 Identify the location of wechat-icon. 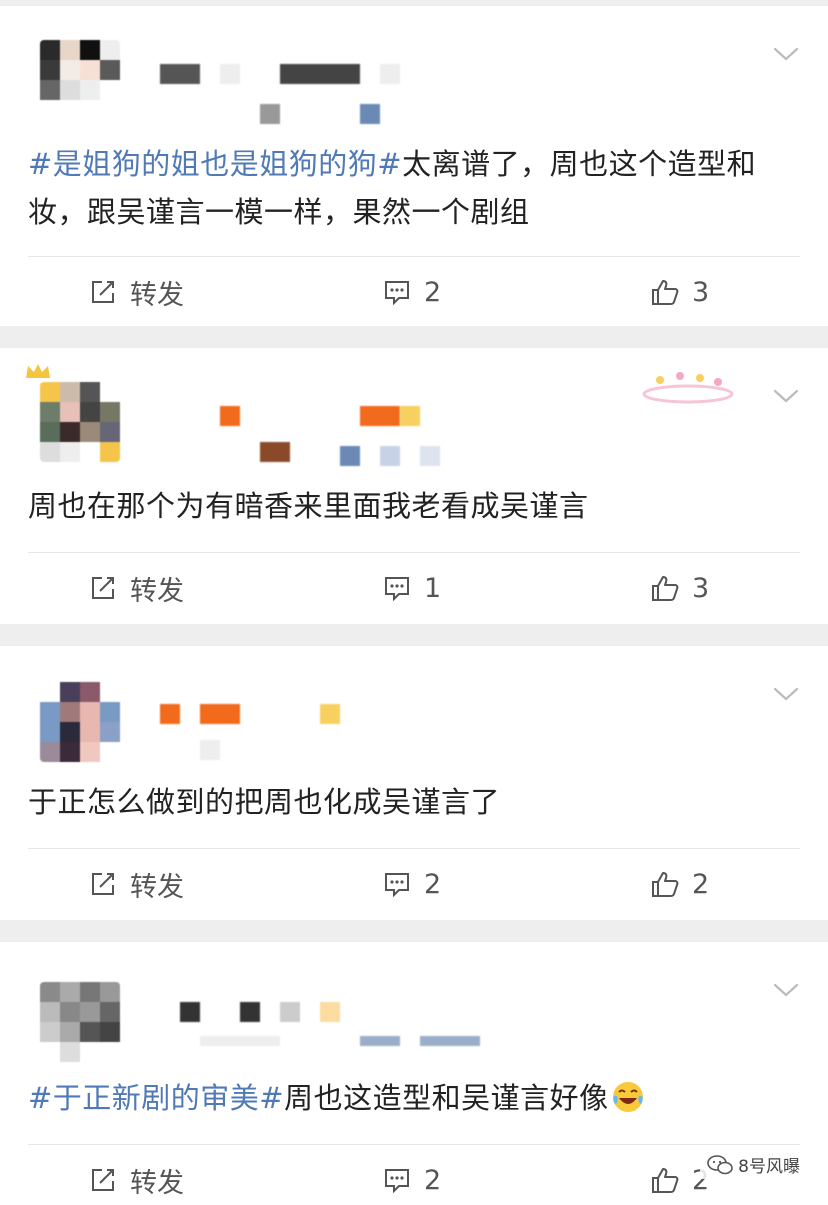
(720, 1164).